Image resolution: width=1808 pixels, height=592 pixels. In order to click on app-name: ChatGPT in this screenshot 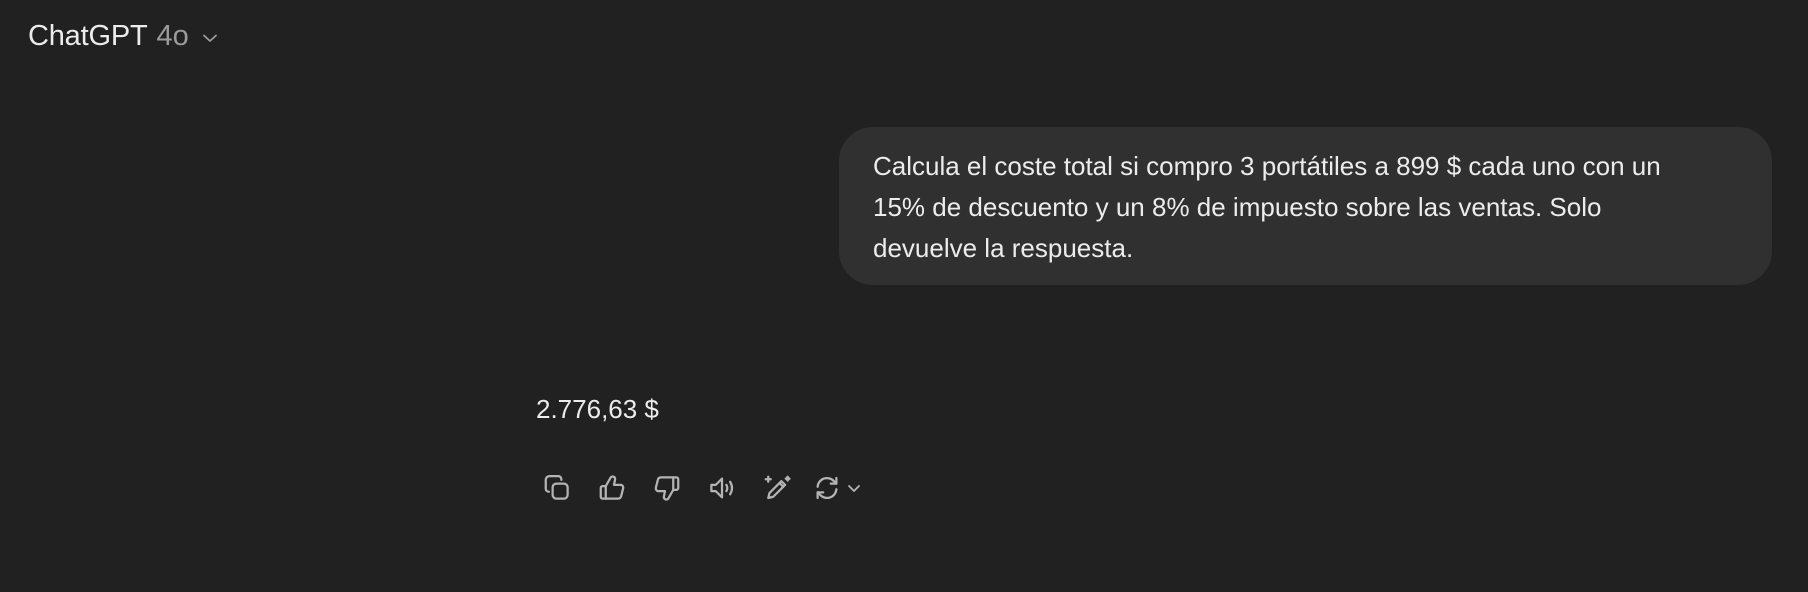, I will do `click(88, 35)`.